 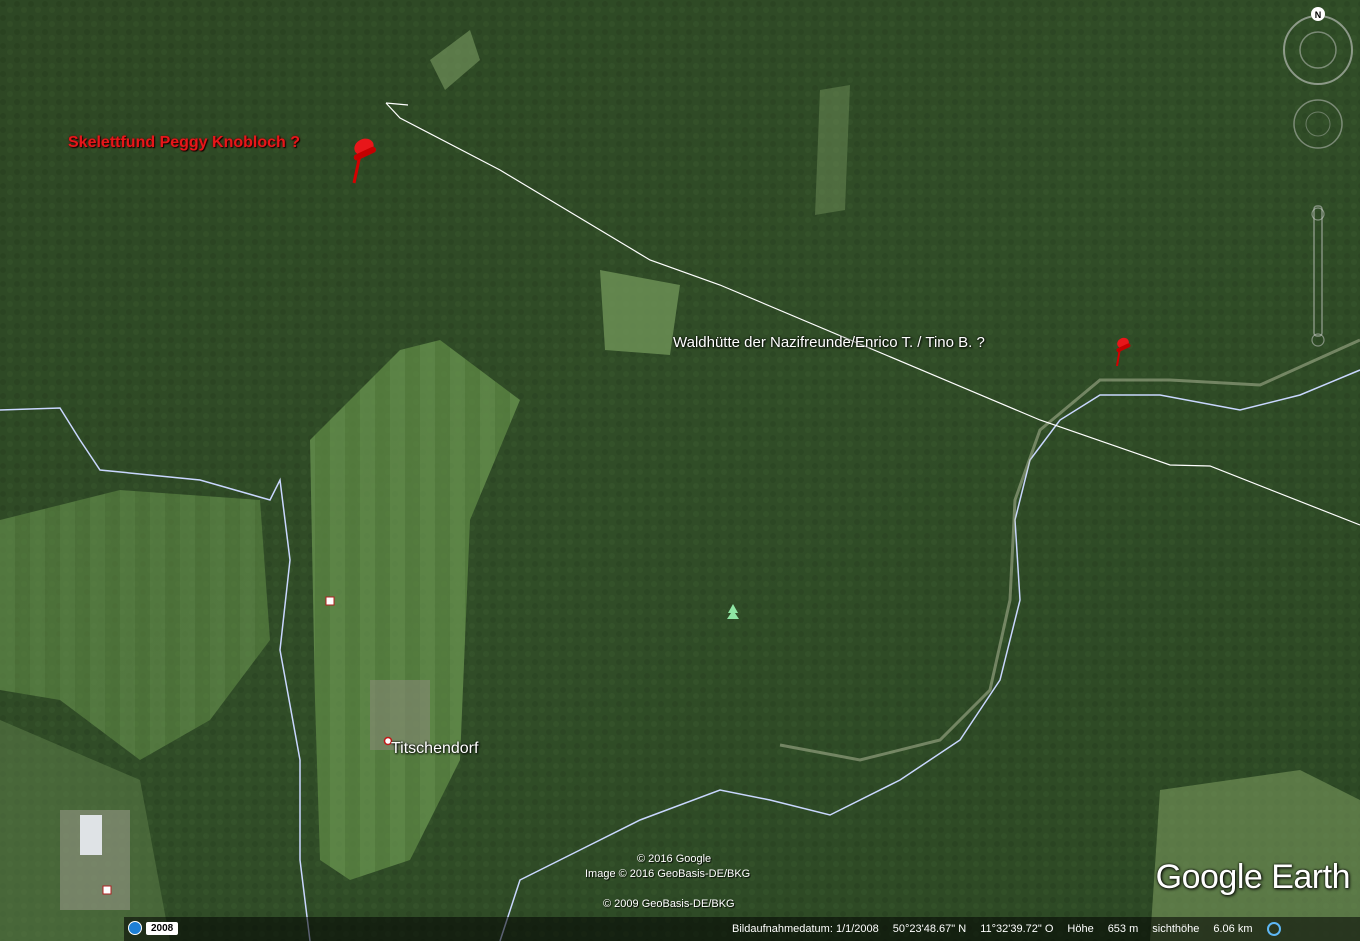 I want to click on compass-north-label: N, so click(x=1318, y=15).